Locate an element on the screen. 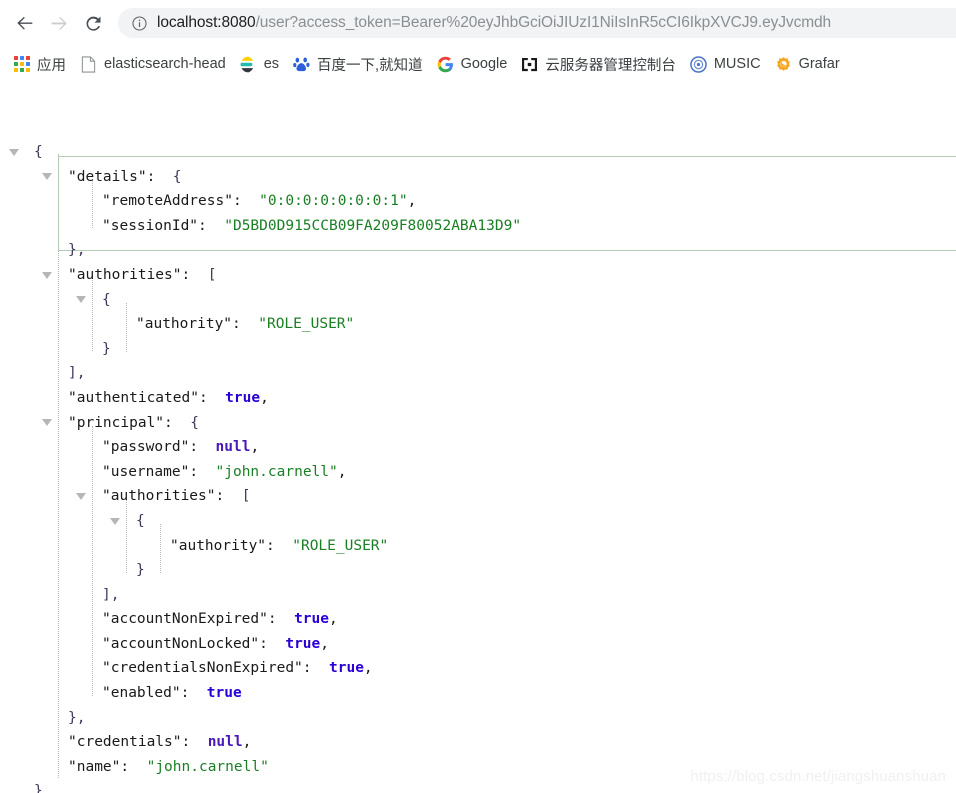  grafana-icon is located at coordinates (783, 64).